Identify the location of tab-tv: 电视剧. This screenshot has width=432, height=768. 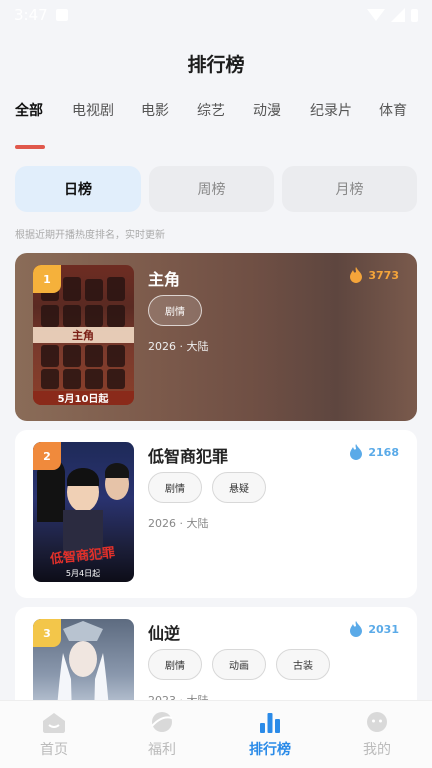
(93, 110).